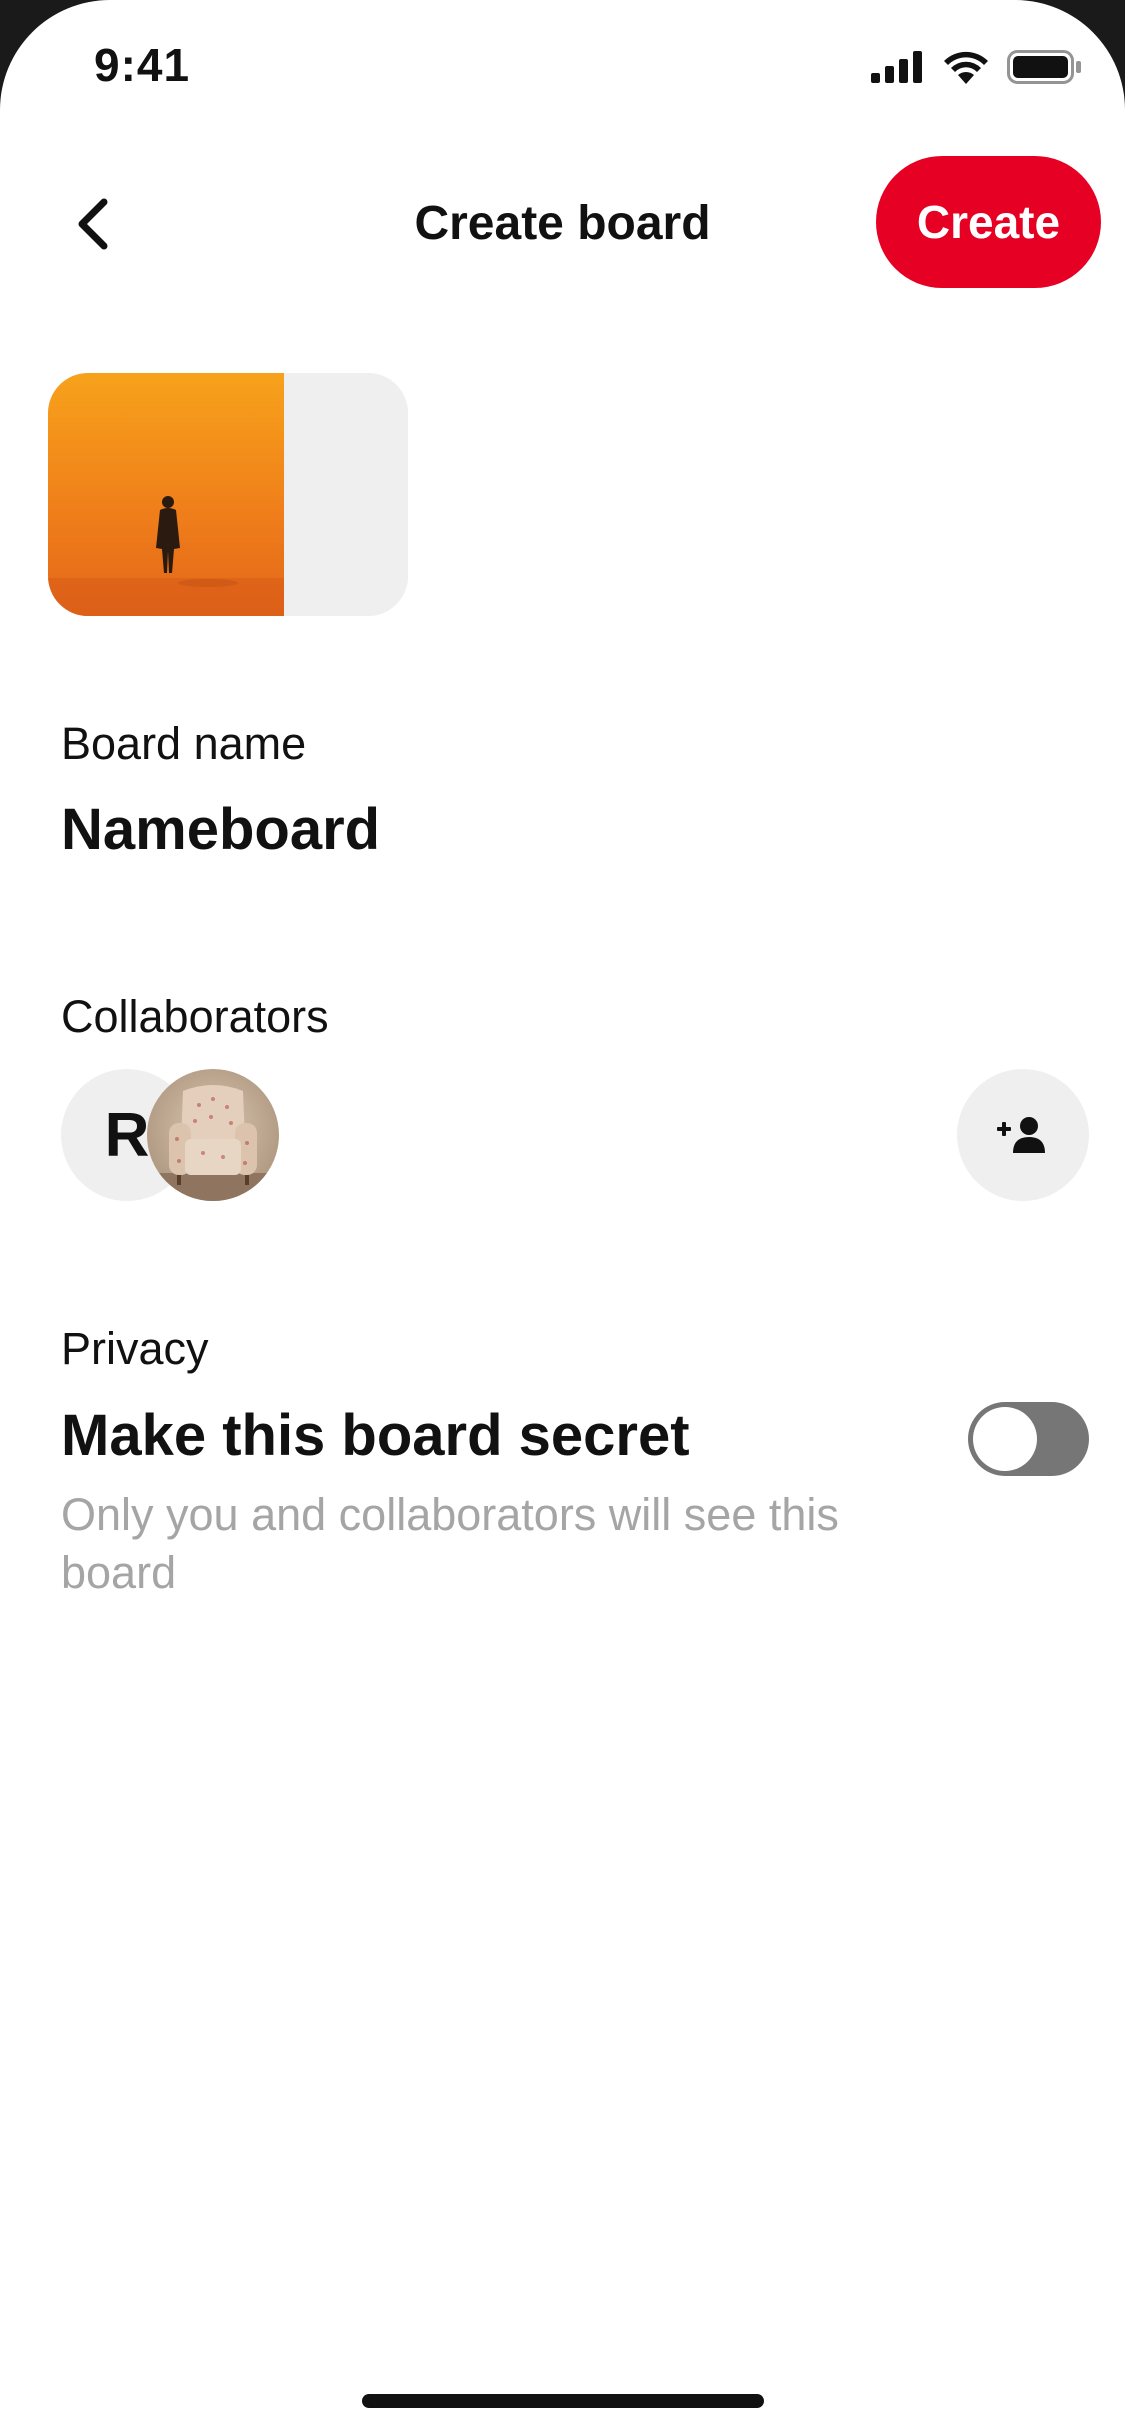 Image resolution: width=1125 pixels, height=2436 pixels. Describe the element at coordinates (1044, 67) in the screenshot. I see `battery-icon` at that location.